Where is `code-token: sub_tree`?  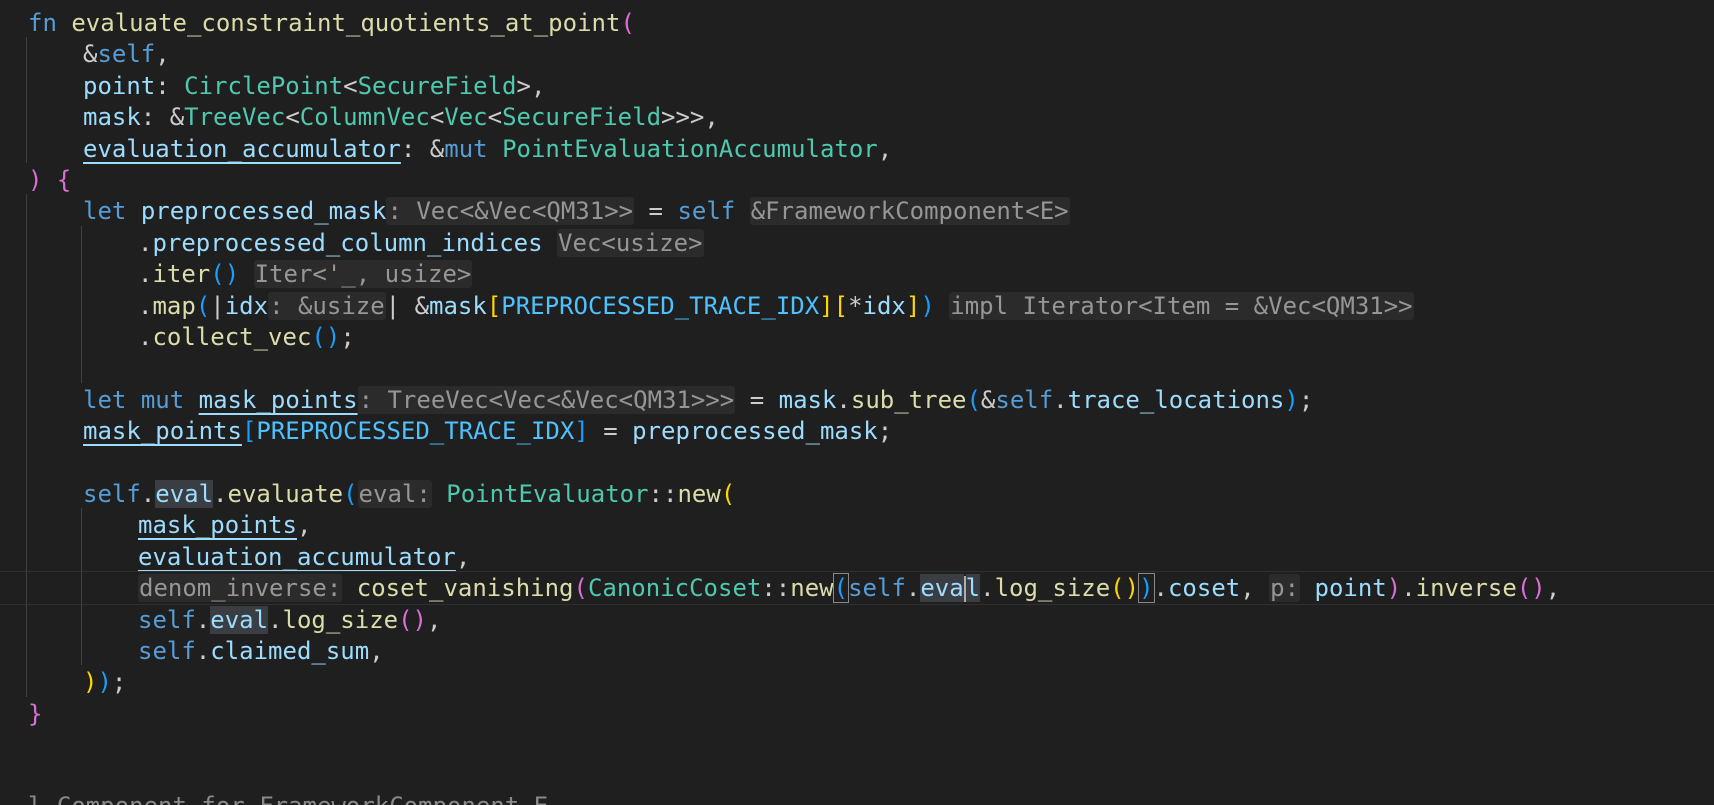
code-token: sub_tree is located at coordinates (908, 399).